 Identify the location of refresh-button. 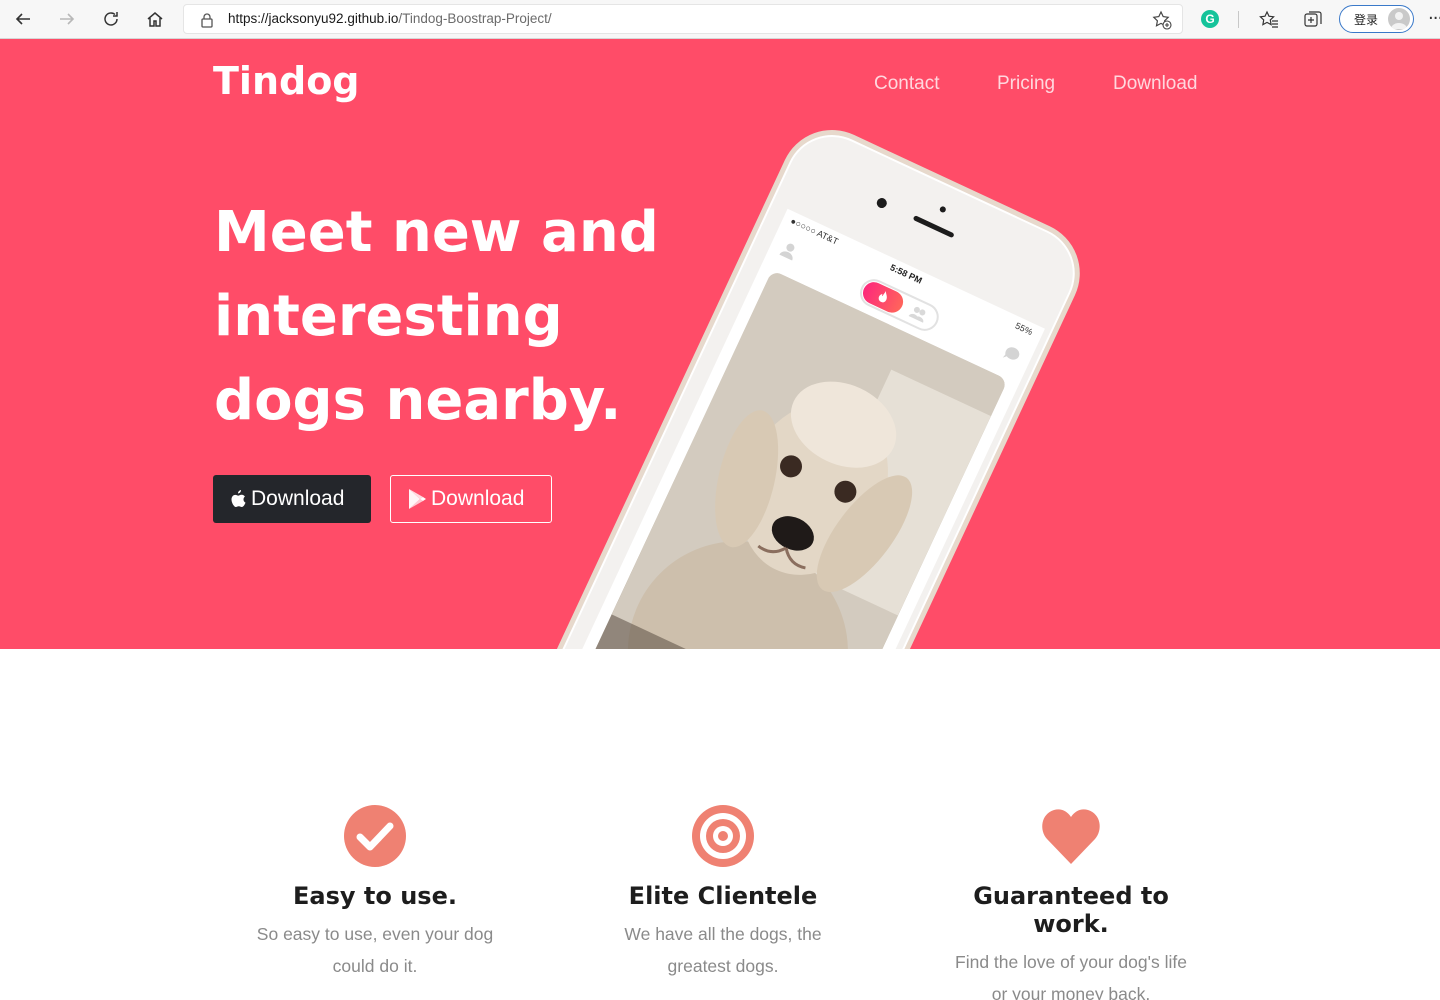
(111, 19).